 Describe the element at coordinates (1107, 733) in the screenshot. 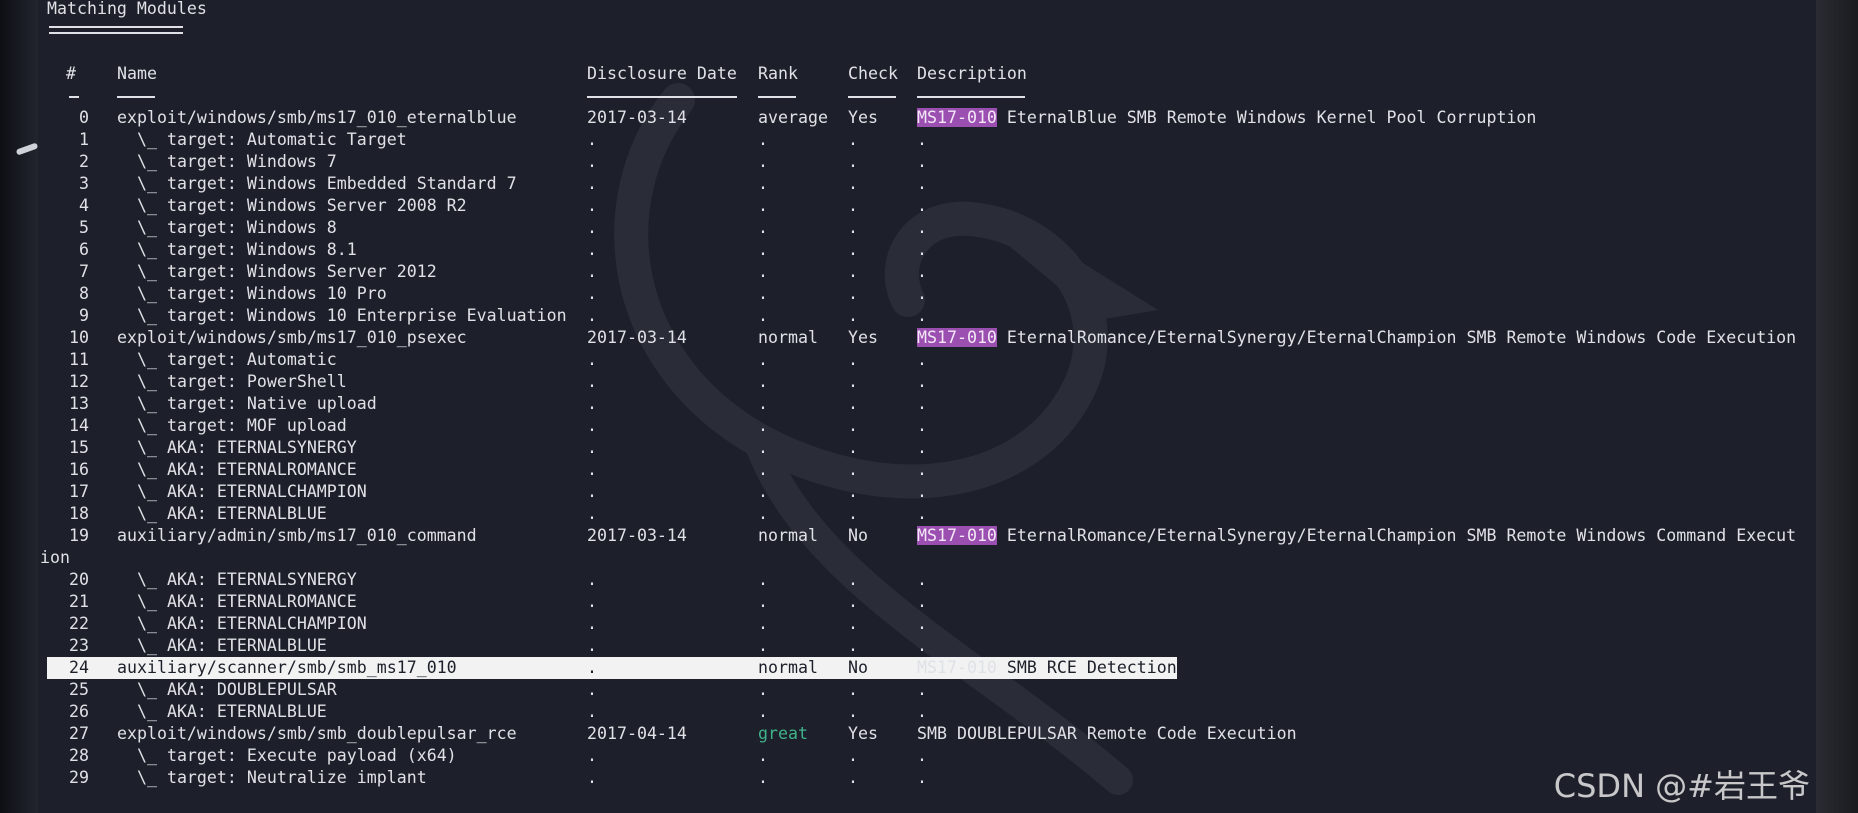

I see `description-text: SMB DOUBLEPULSAR Remote Code Execution` at that location.